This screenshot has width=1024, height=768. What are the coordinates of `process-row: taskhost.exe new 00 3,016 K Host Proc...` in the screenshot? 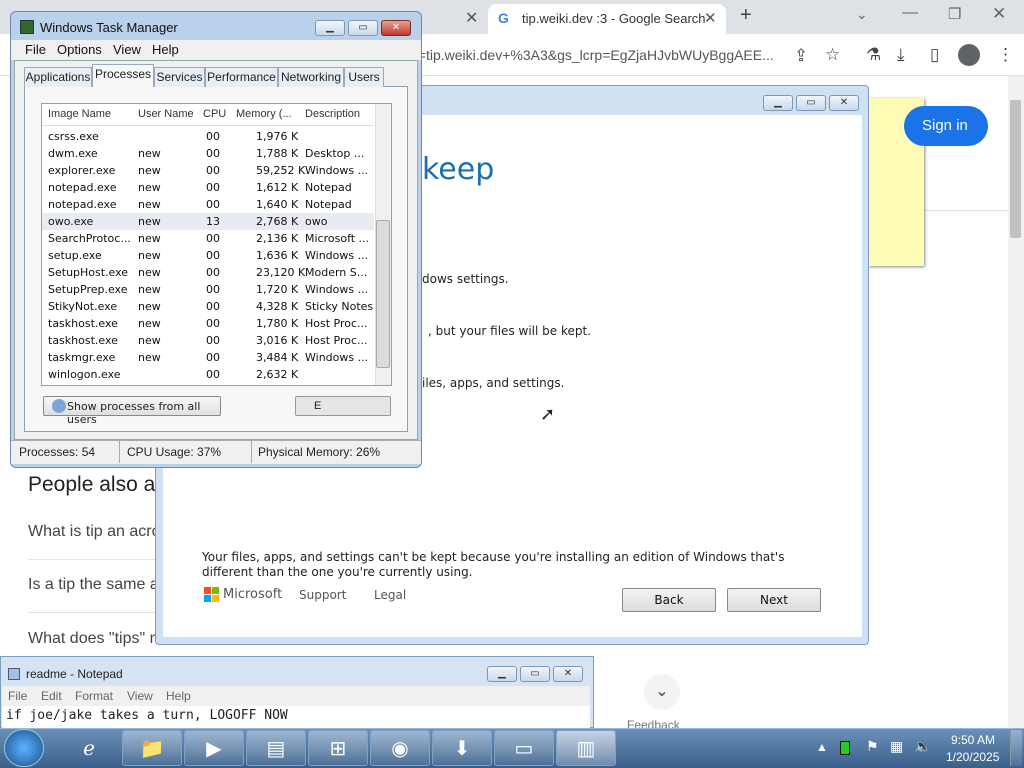 It's located at (208, 340).